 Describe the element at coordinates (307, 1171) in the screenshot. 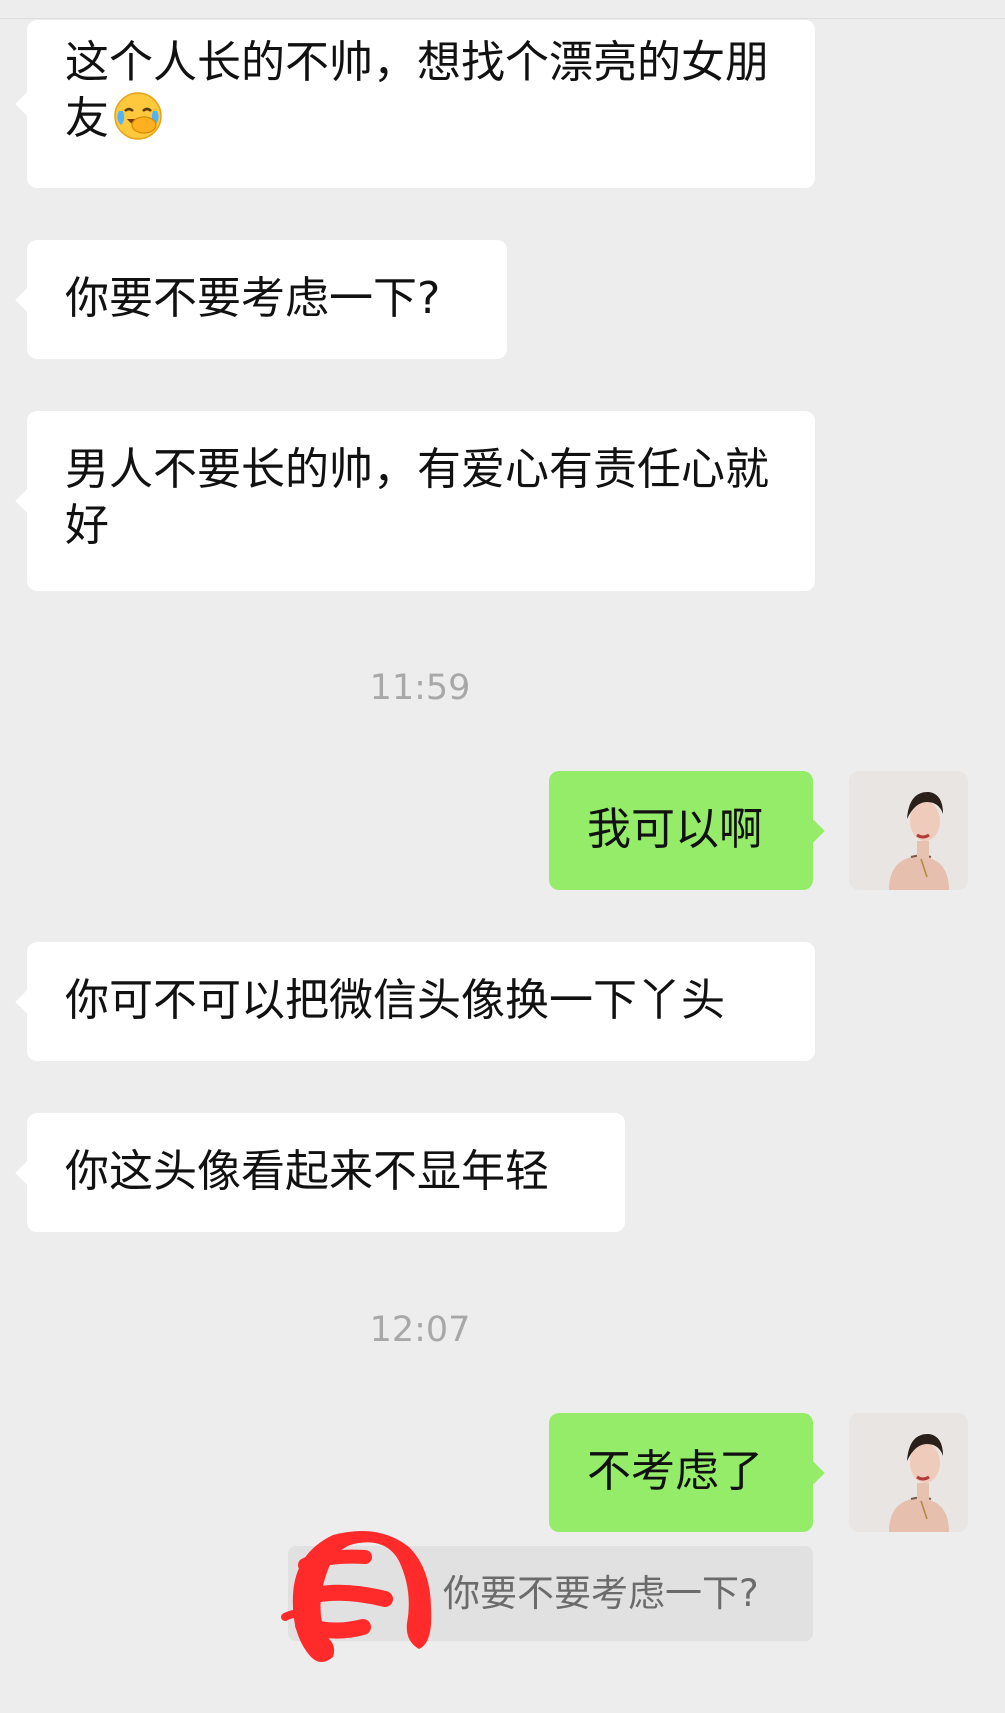

I see `message-text: 你这头像看起来不显年轻` at that location.